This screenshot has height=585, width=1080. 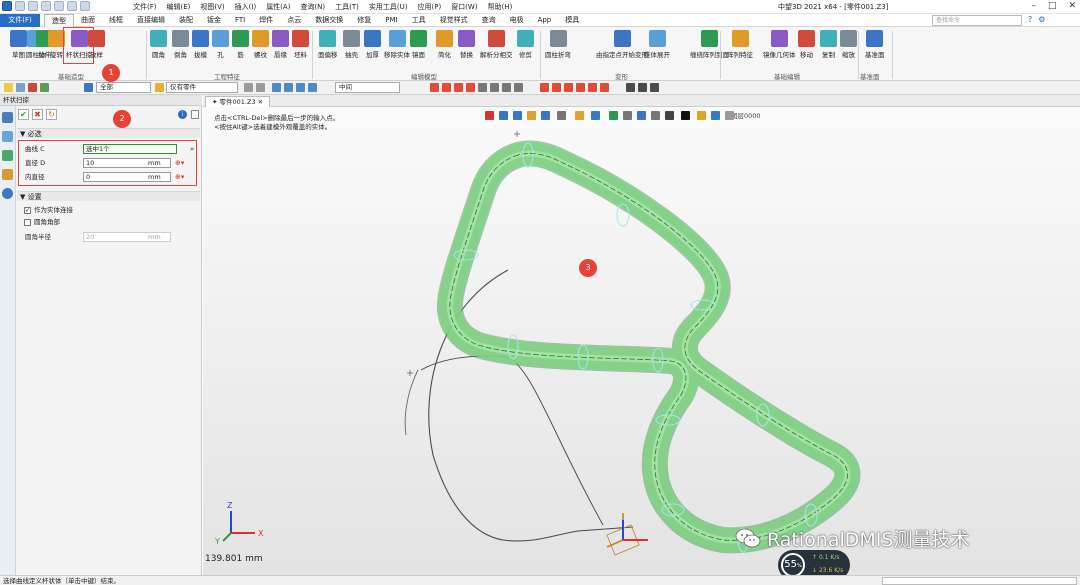 What do you see at coordinates (347, 7) in the screenshot?
I see `menu-tools: 工具(T)` at bounding box center [347, 7].